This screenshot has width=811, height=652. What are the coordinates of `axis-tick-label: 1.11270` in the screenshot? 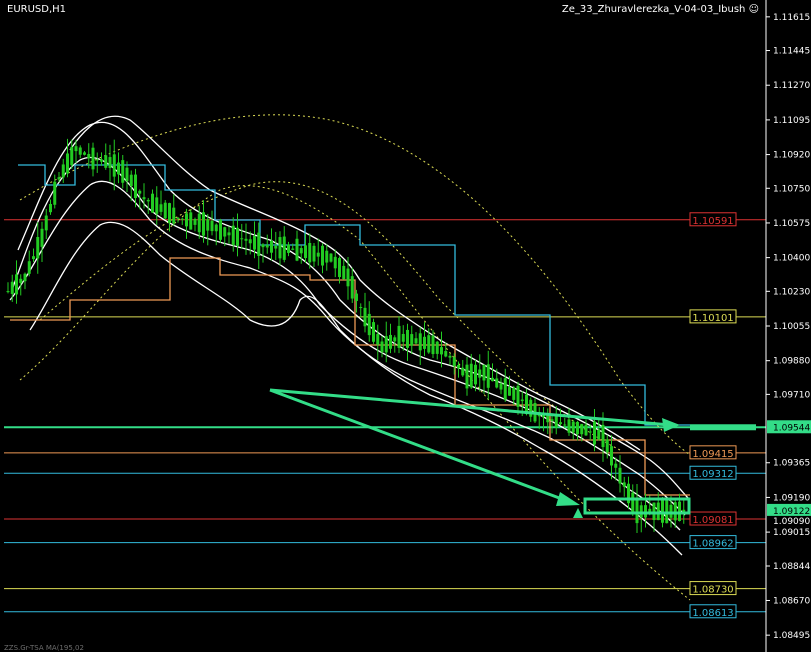 It's located at (791, 86).